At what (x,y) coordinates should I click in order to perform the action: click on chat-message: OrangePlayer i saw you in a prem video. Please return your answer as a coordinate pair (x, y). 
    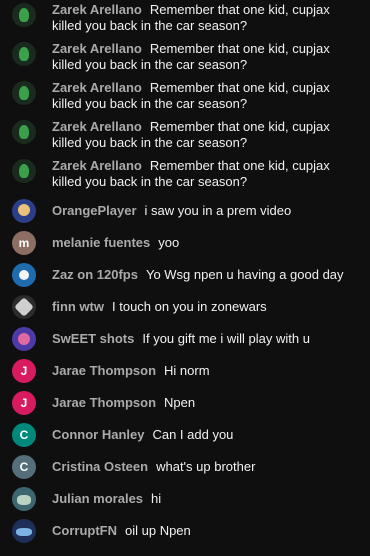
    Looking at the image, I should click on (185, 211).